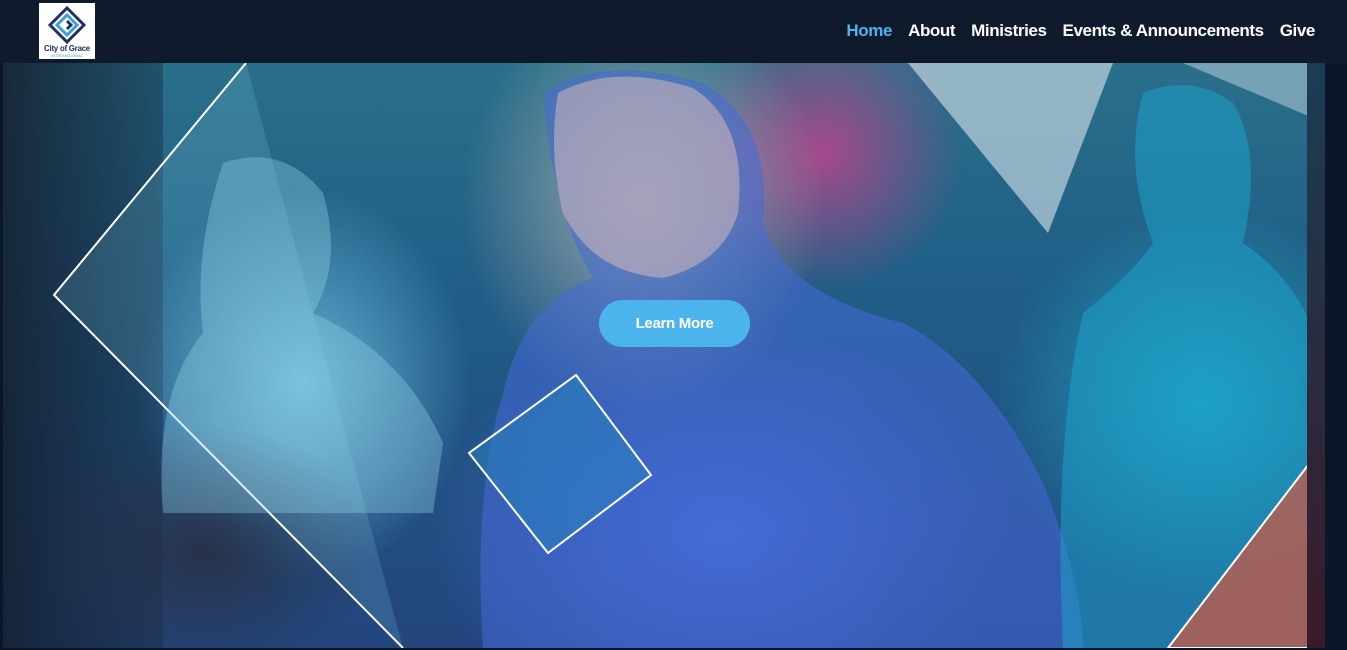 This screenshot has height=650, width=1347. I want to click on site-logo: City of Grace INTERNATIONAL, so click(67, 31).